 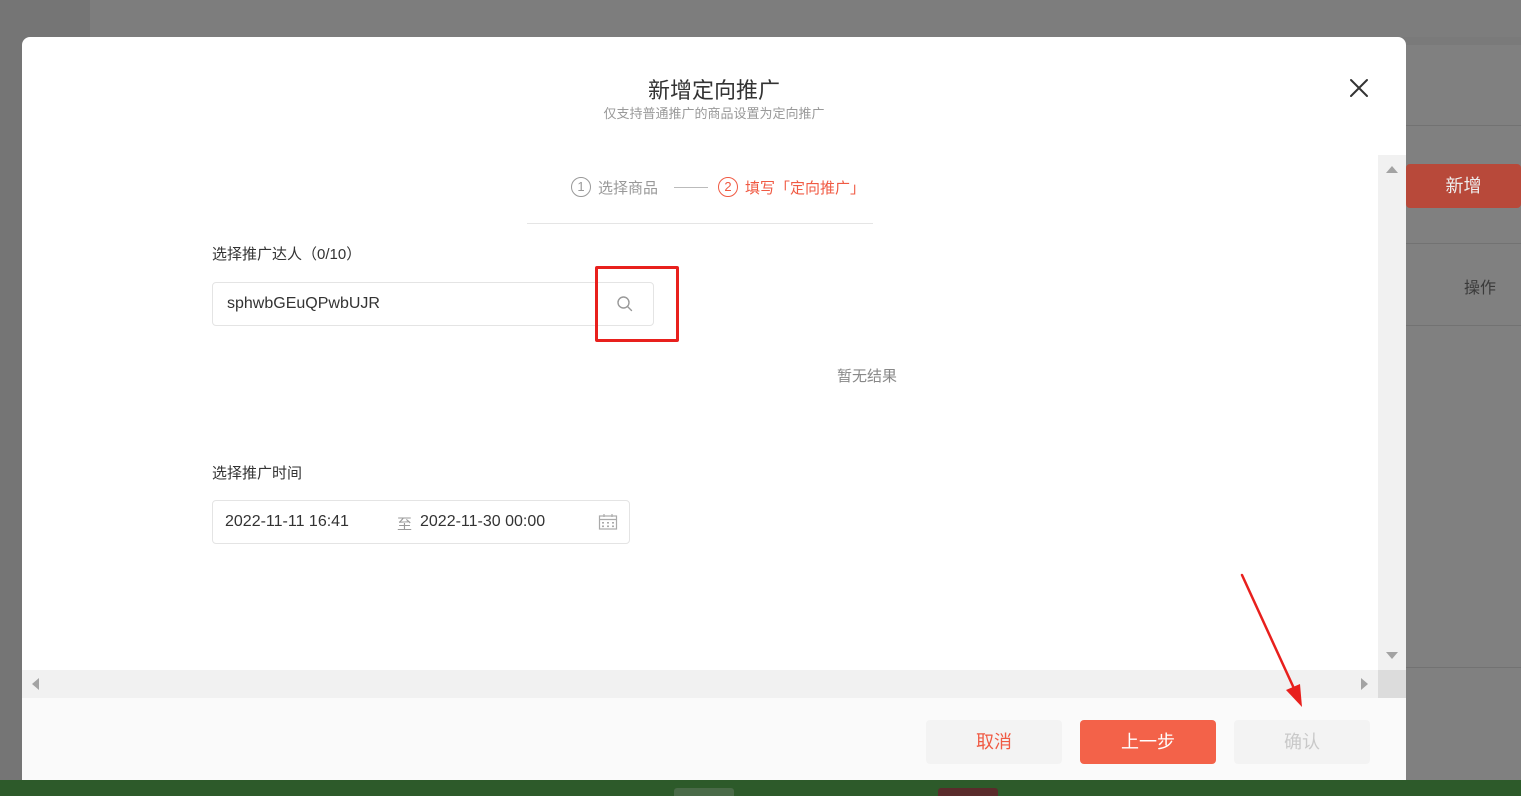 What do you see at coordinates (1392, 684) in the screenshot?
I see `scrollbar-corner` at bounding box center [1392, 684].